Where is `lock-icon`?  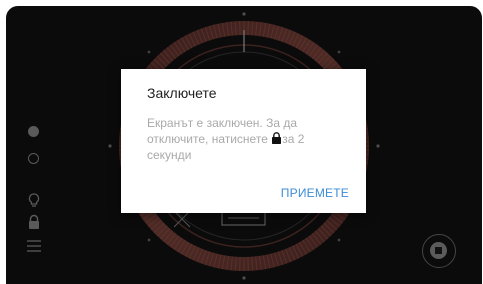 lock-icon is located at coordinates (277, 138).